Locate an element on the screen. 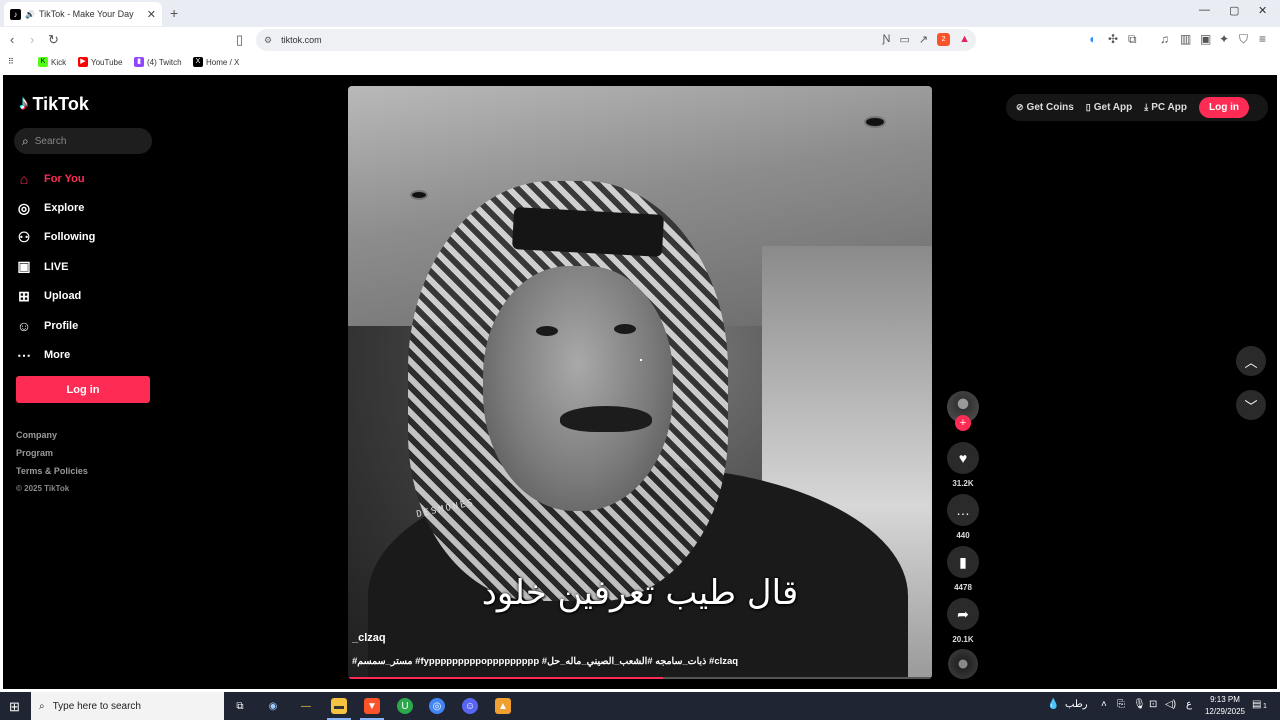 The width and height of the screenshot is (1280, 720). language-indicator: ع is located at coordinates (1189, 704).